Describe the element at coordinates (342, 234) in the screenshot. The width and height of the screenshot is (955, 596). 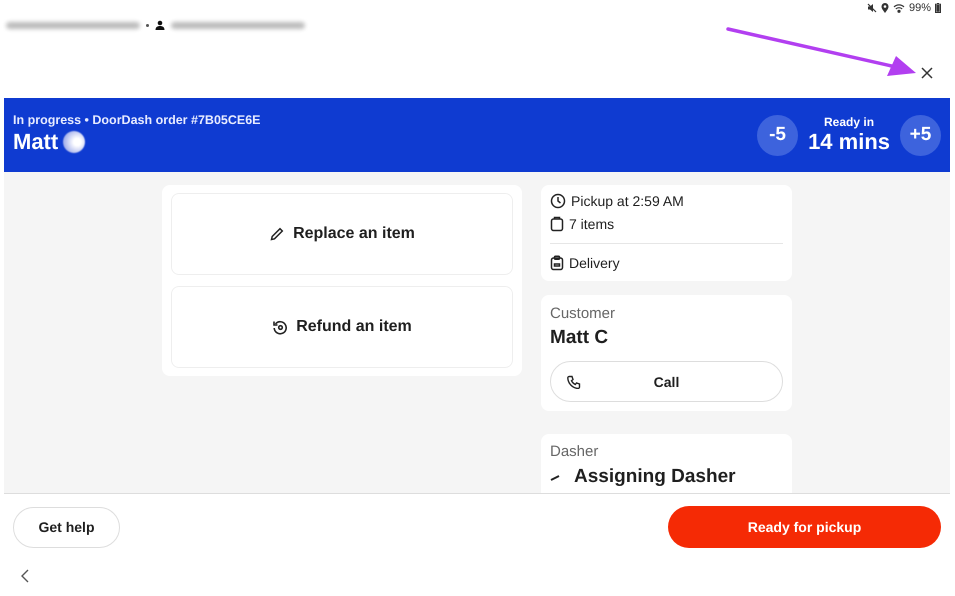
I see `replace-item-button: Replace an item` at that location.